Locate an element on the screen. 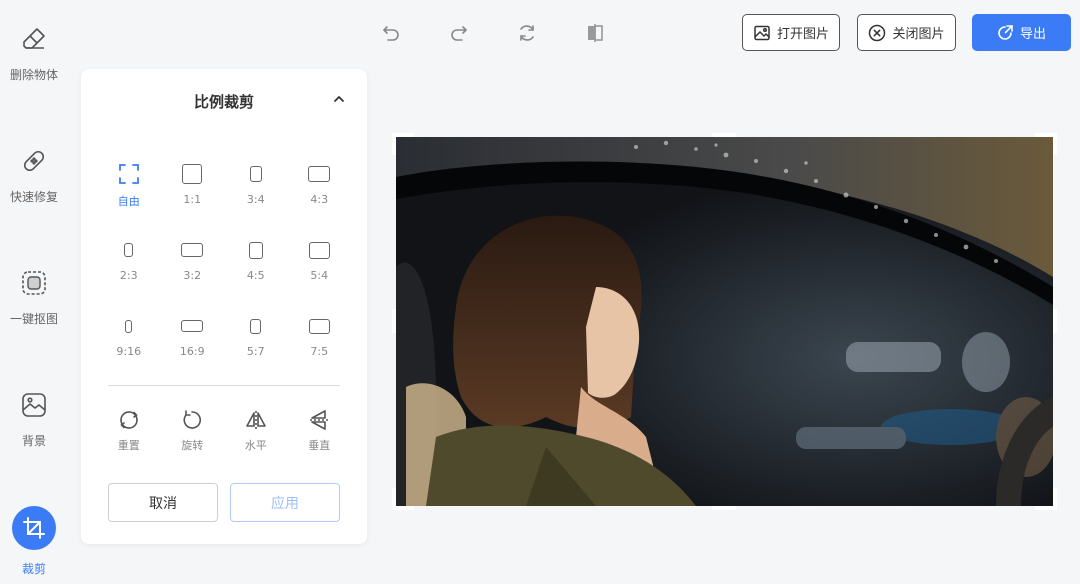 The image size is (1080, 584). ratio-2-3: 2:3 is located at coordinates (129, 264).